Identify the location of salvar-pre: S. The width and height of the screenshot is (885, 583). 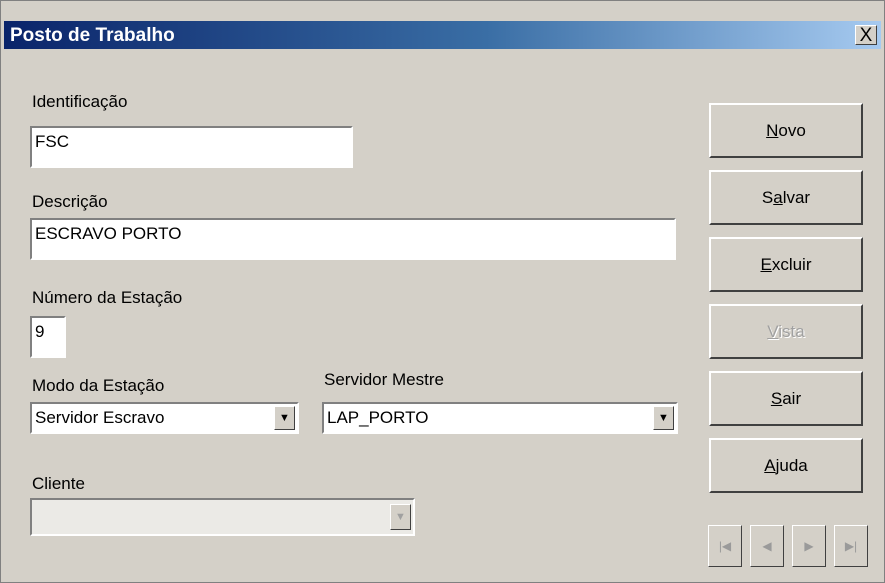
(767, 197).